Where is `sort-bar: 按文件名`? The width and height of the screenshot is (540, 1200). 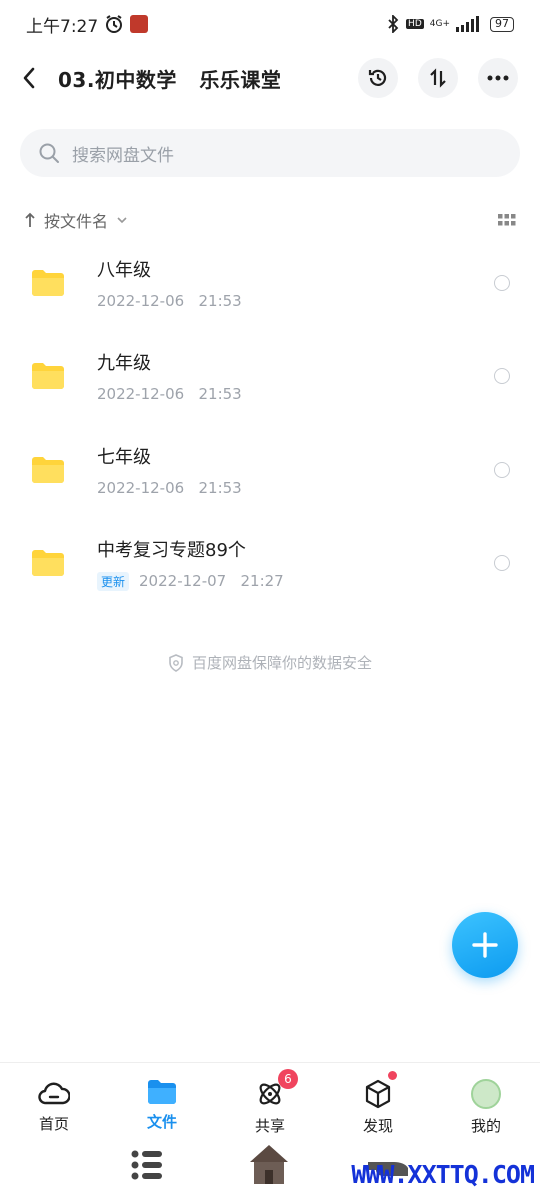 sort-bar: 按文件名 is located at coordinates (270, 220).